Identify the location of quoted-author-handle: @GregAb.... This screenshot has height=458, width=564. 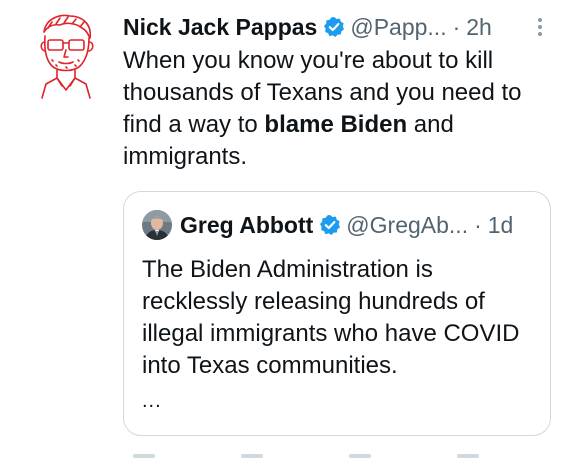
(407, 225).